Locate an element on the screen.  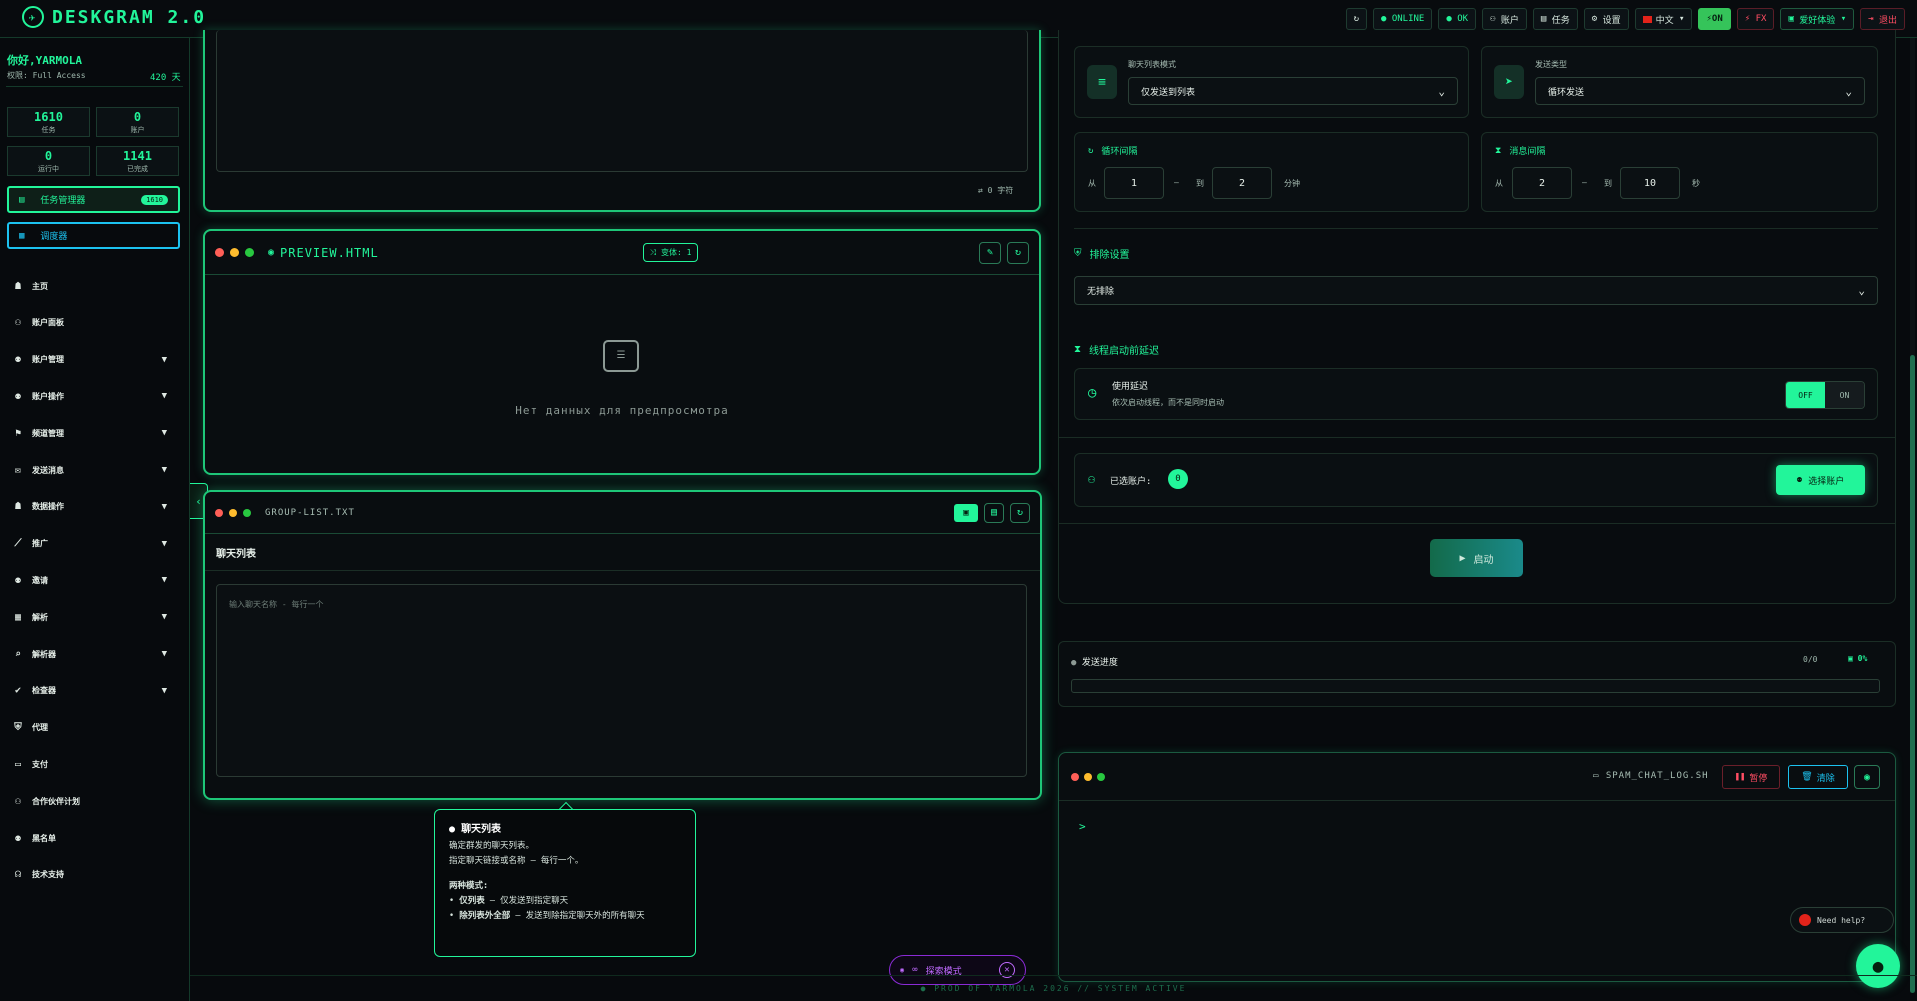
toggle-on: ON is located at coordinates (1844, 395).